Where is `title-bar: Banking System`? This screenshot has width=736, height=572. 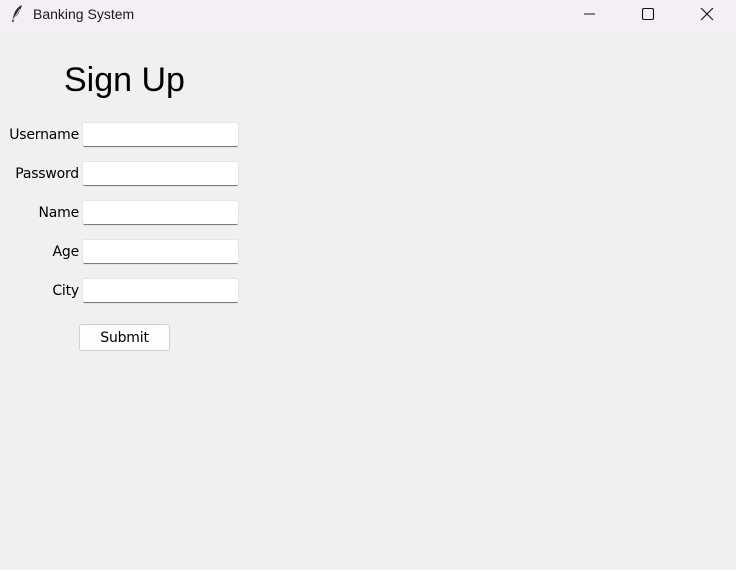
title-bar: Banking System is located at coordinates (368, 16).